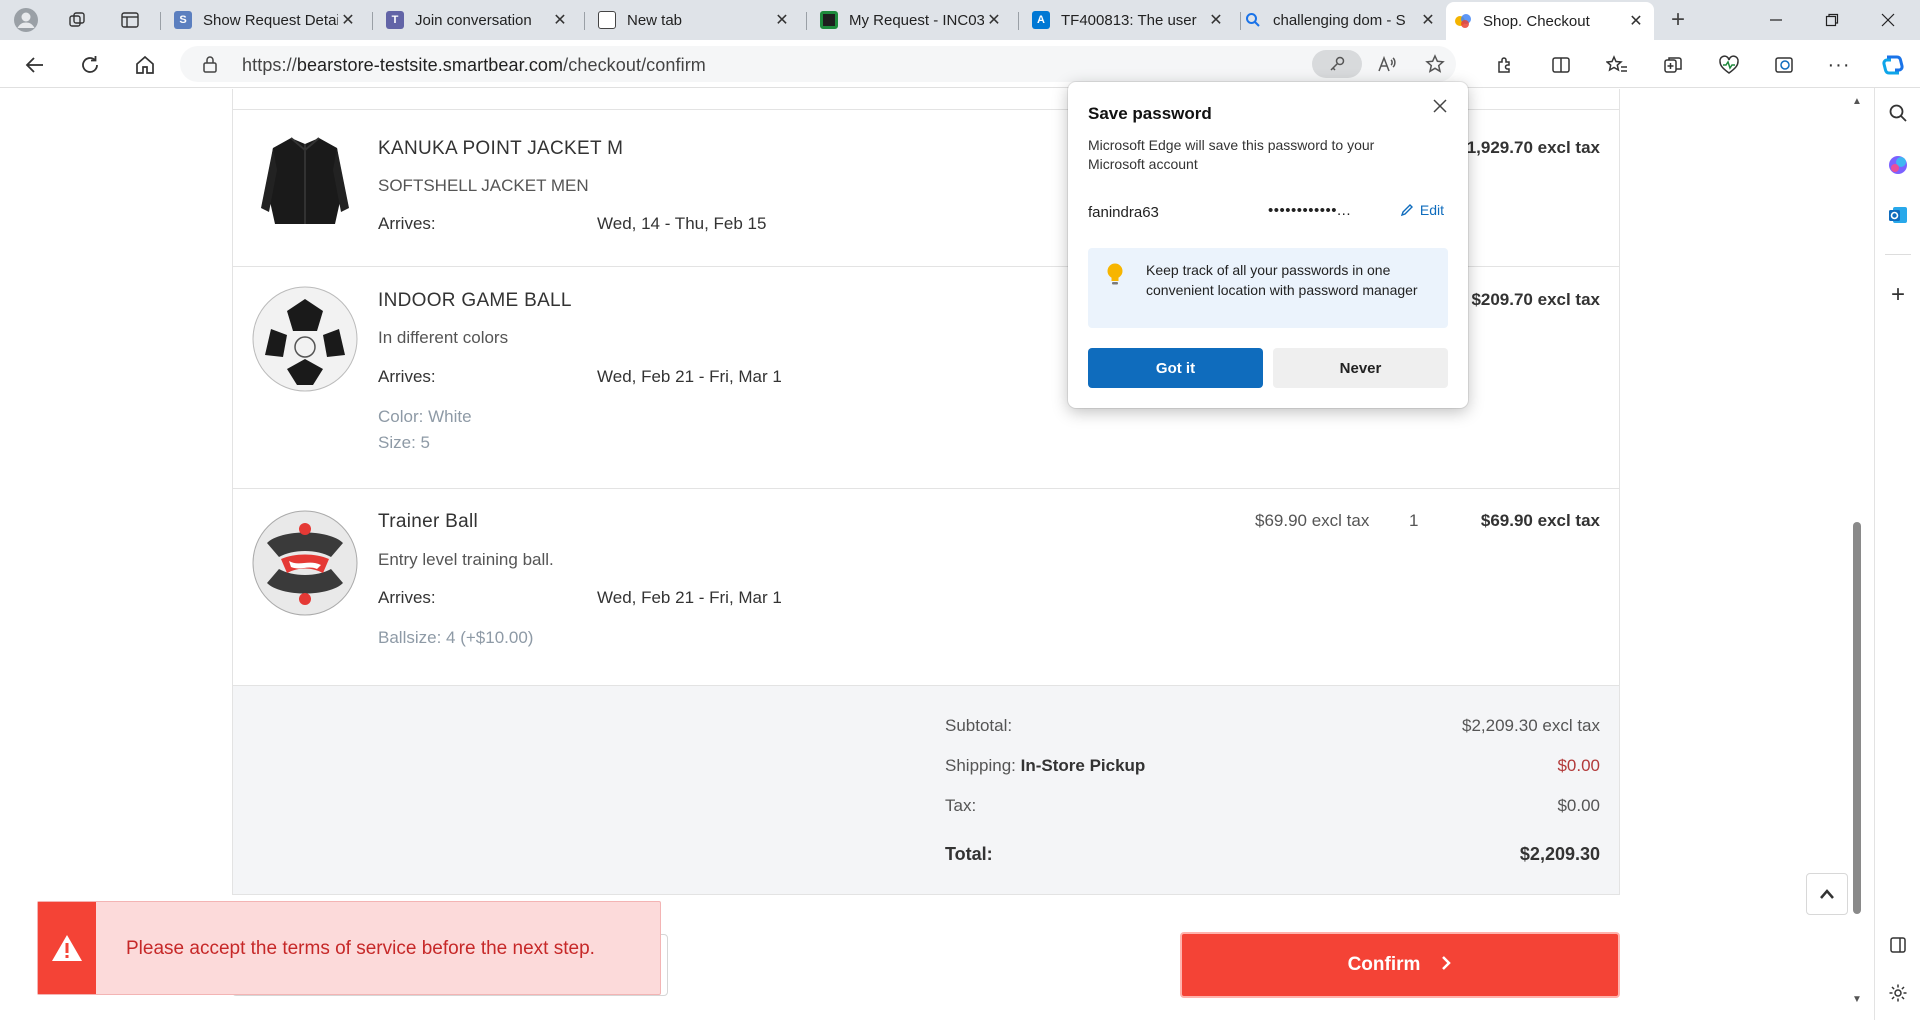  Describe the element at coordinates (130, 20) in the screenshot. I see `tab-actions-icon` at that location.